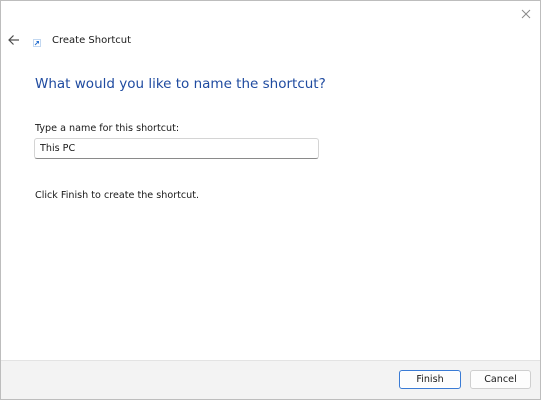 The image size is (541, 400). I want to click on window-title: Create Shortcut, so click(91, 40).